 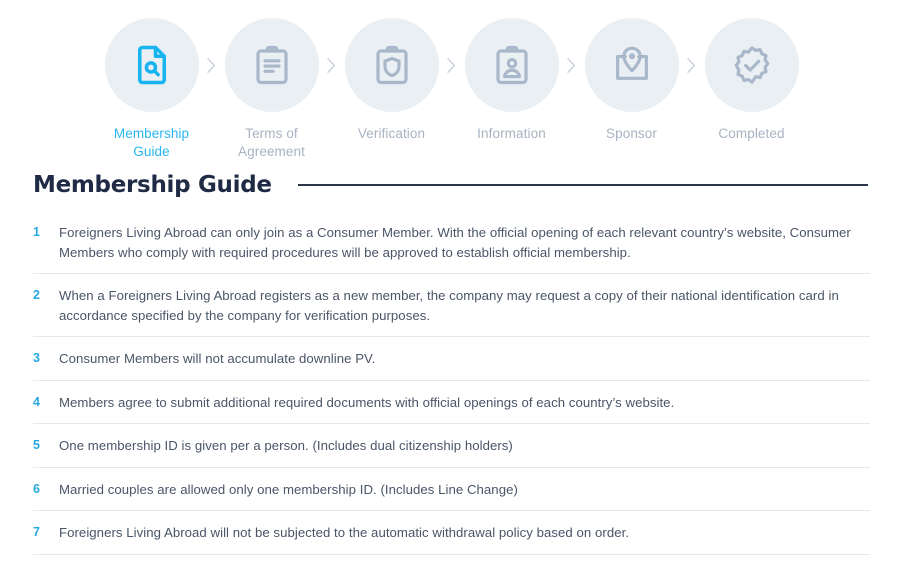 What do you see at coordinates (36, 401) in the screenshot?
I see `list-item-number: 4` at bounding box center [36, 401].